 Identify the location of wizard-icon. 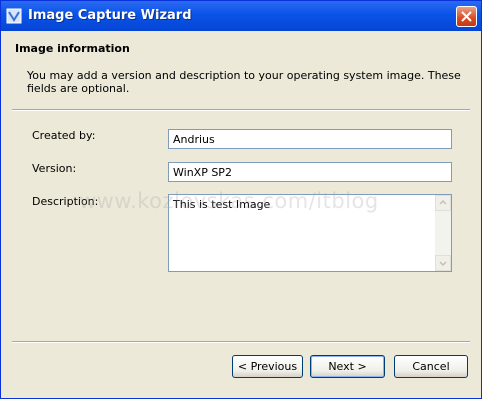
(14, 16).